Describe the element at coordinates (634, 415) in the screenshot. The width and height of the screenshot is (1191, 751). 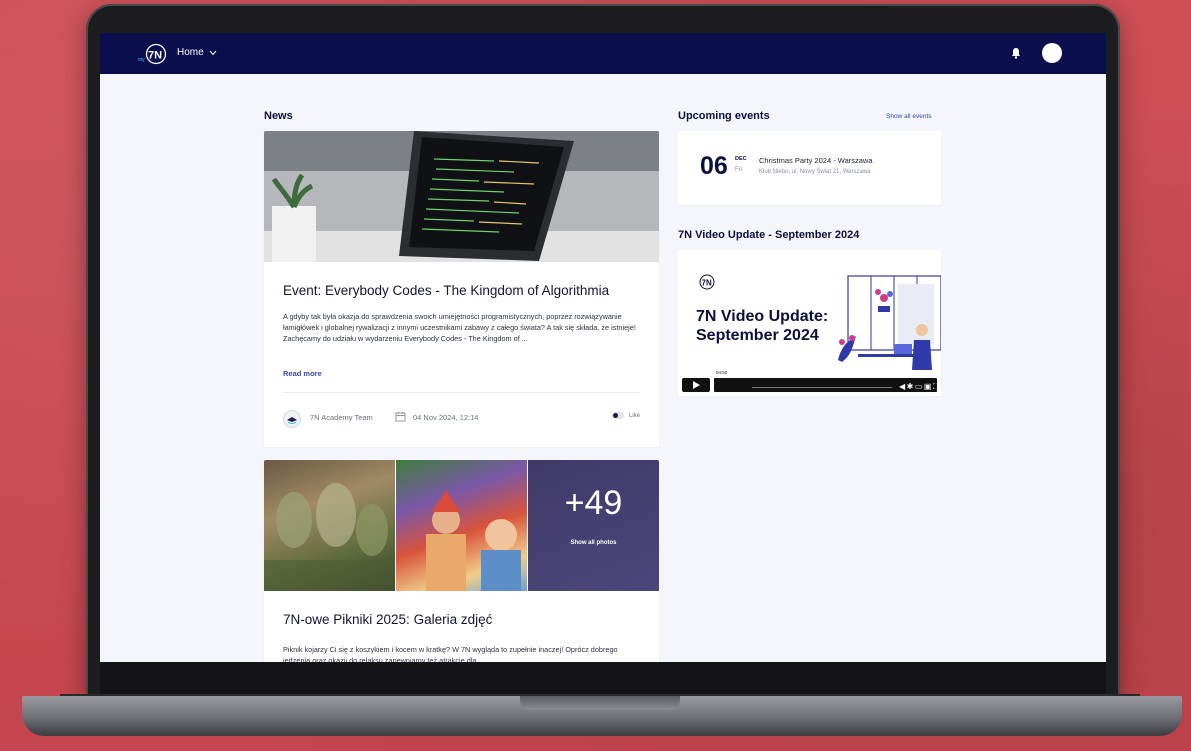
I see `like-label: Like` at that location.